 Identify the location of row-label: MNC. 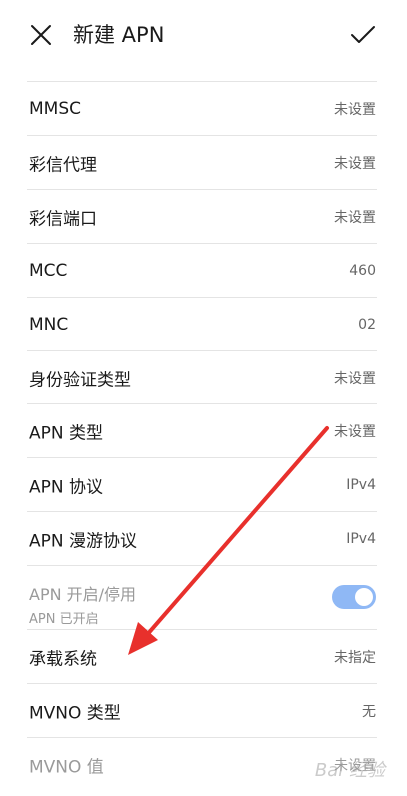
(49, 324).